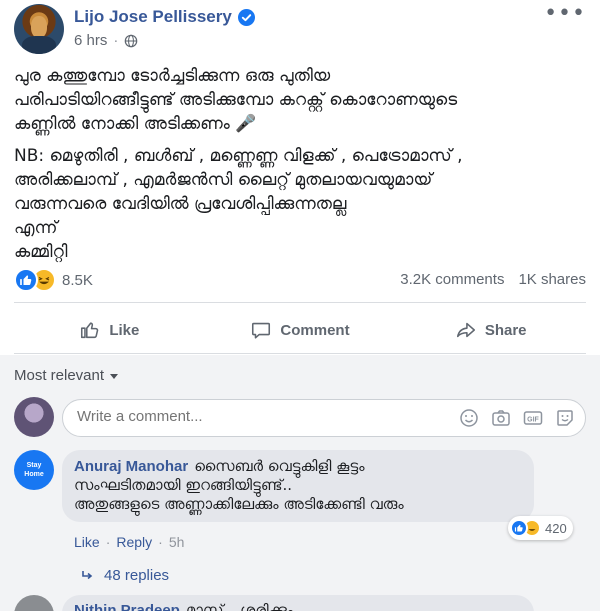 This screenshot has height=611, width=600. I want to click on reply-arrow-icon, so click(87, 574).